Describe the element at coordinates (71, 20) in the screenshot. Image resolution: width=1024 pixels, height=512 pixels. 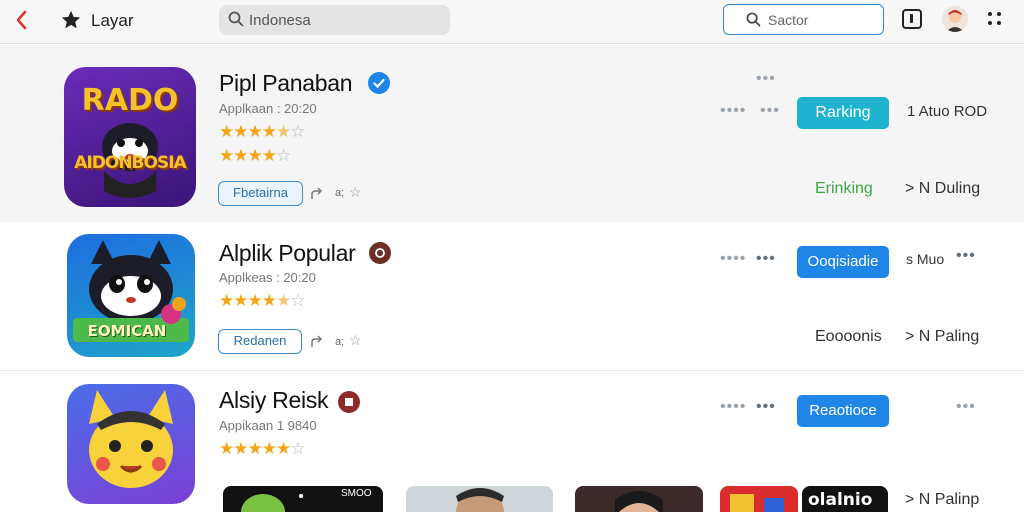
I see `star-icon` at that location.